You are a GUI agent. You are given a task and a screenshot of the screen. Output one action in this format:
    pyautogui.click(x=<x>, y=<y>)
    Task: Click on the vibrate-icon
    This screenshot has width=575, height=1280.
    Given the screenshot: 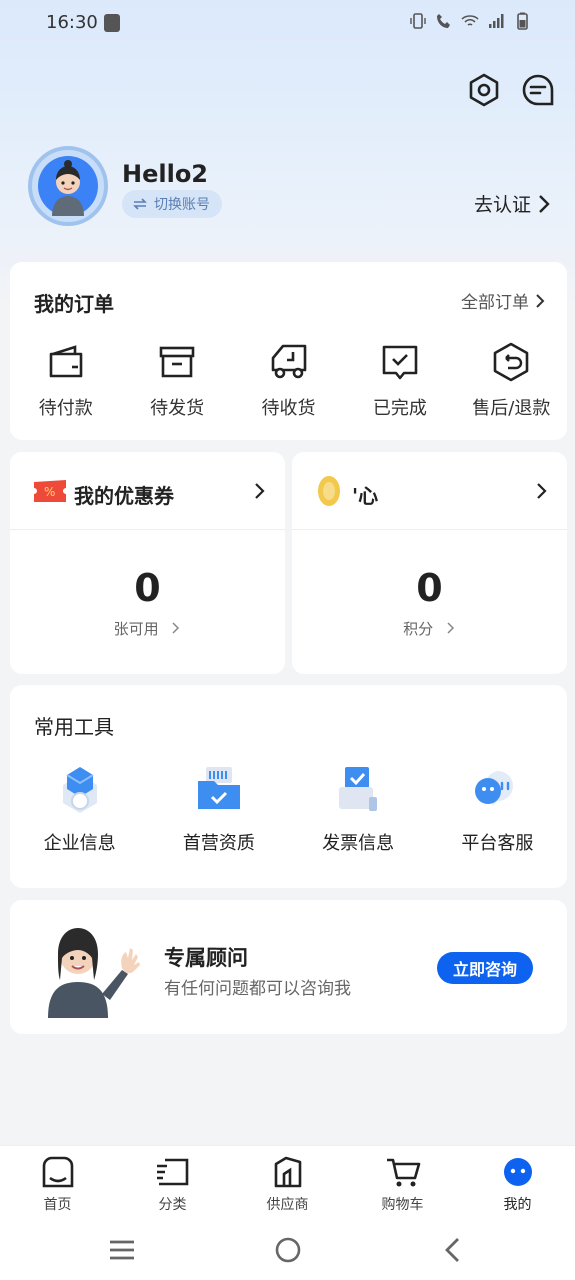 What is the action you would take?
    pyautogui.click(x=418, y=21)
    